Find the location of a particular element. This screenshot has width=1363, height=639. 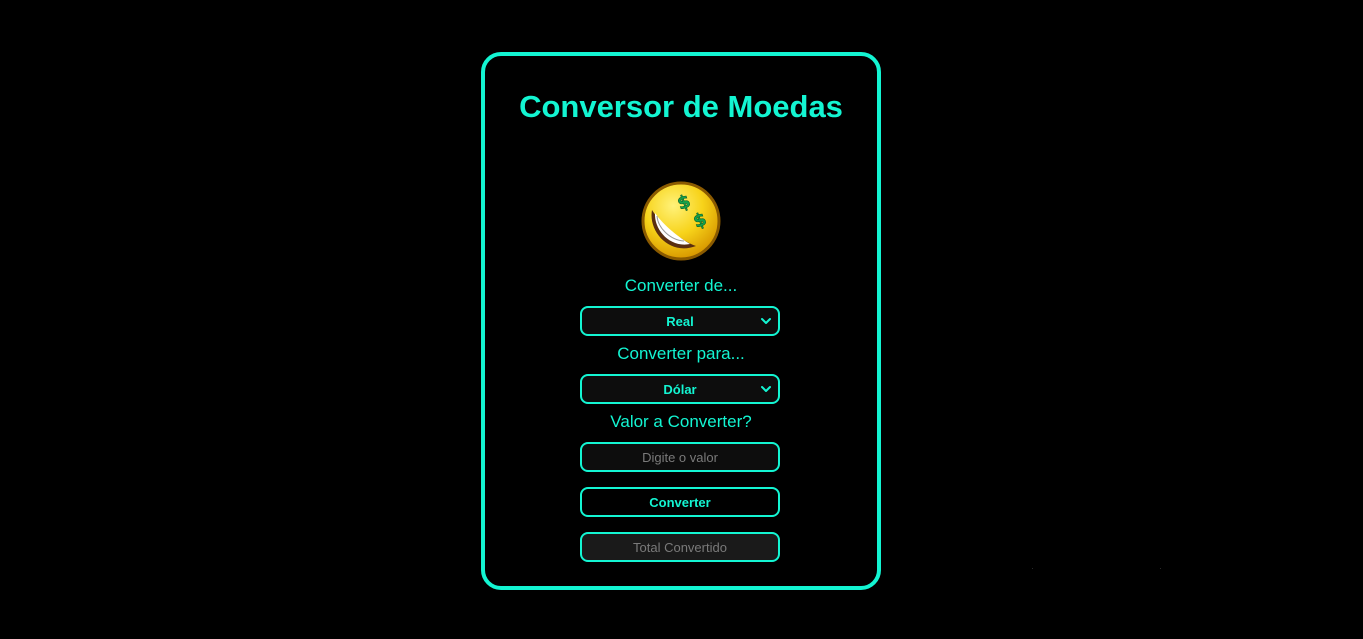

money-mouth-emoji-icon: $ $ is located at coordinates (681, 221).